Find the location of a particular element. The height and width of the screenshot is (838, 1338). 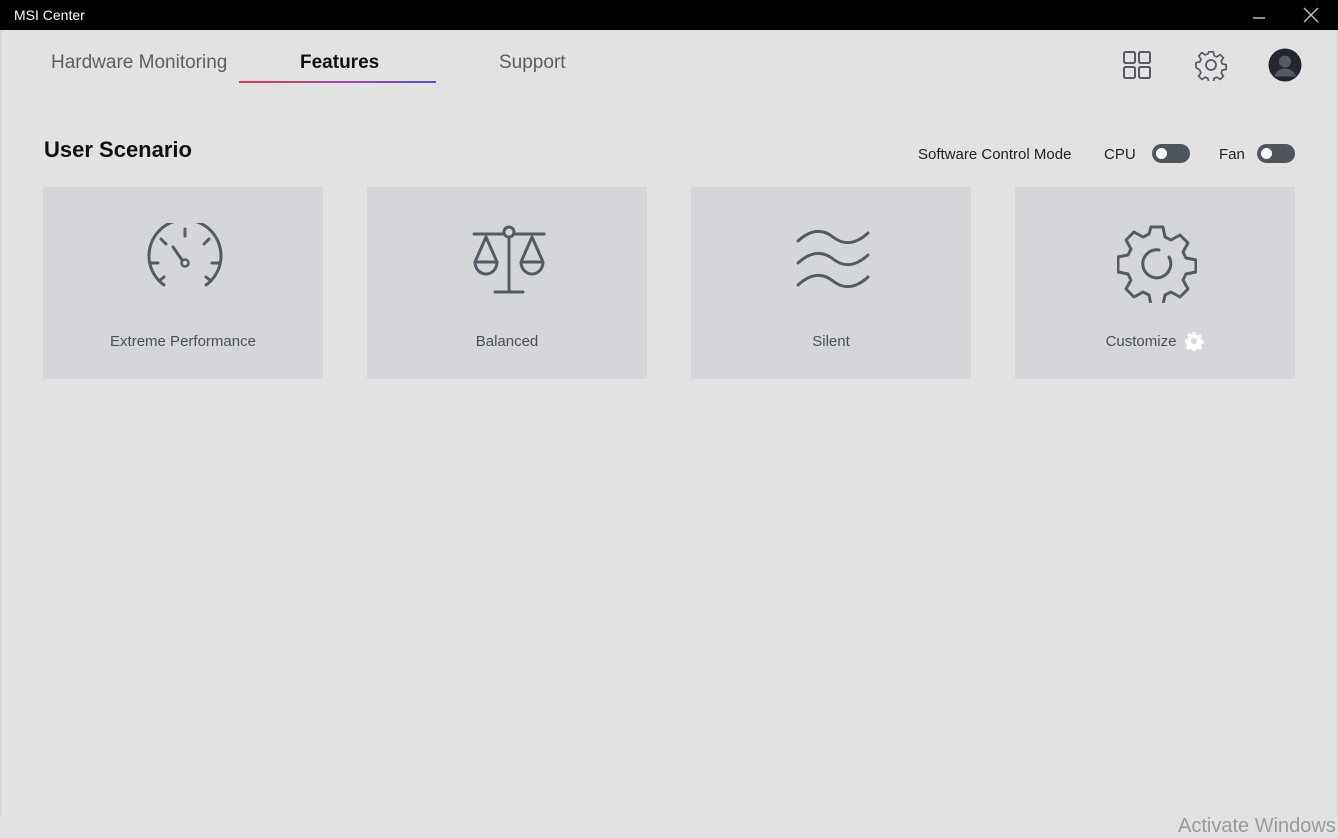

active-tab-indicator is located at coordinates (337, 82).